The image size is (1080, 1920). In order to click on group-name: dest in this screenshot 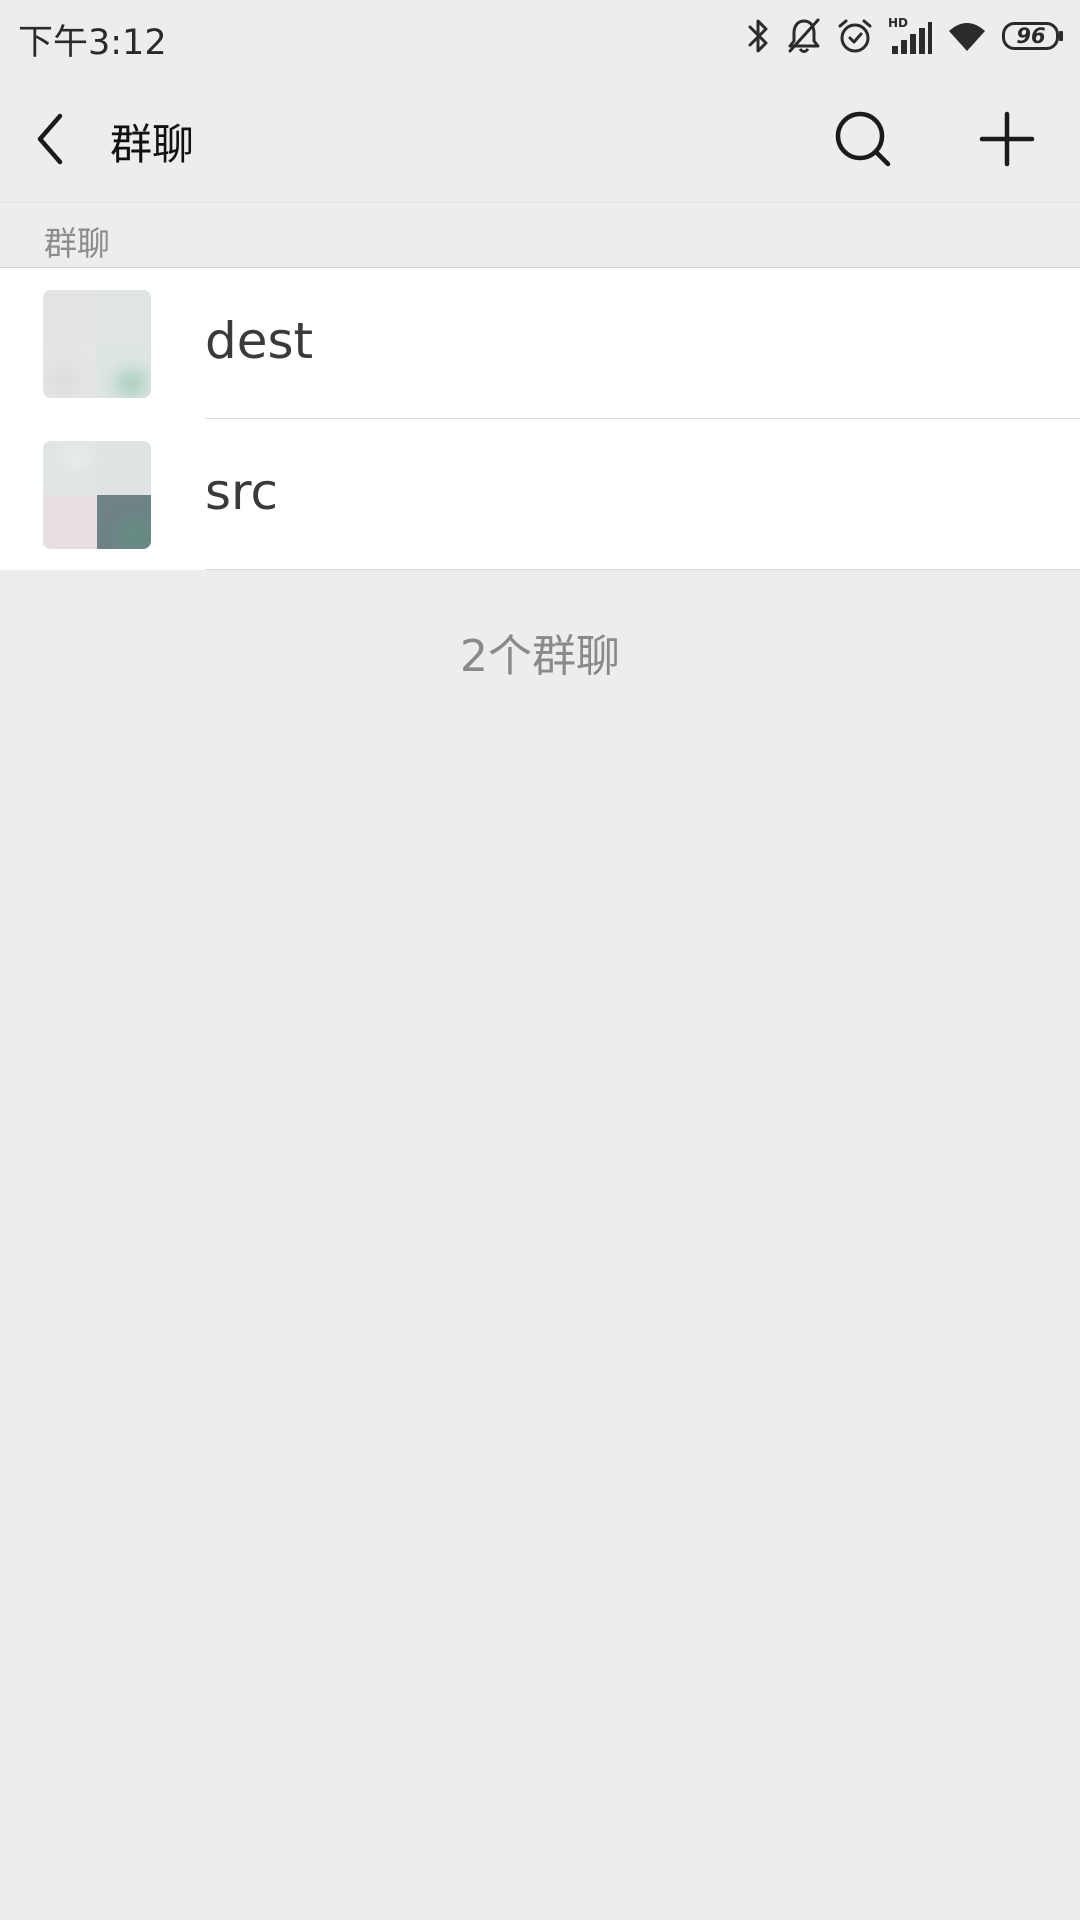, I will do `click(259, 341)`.